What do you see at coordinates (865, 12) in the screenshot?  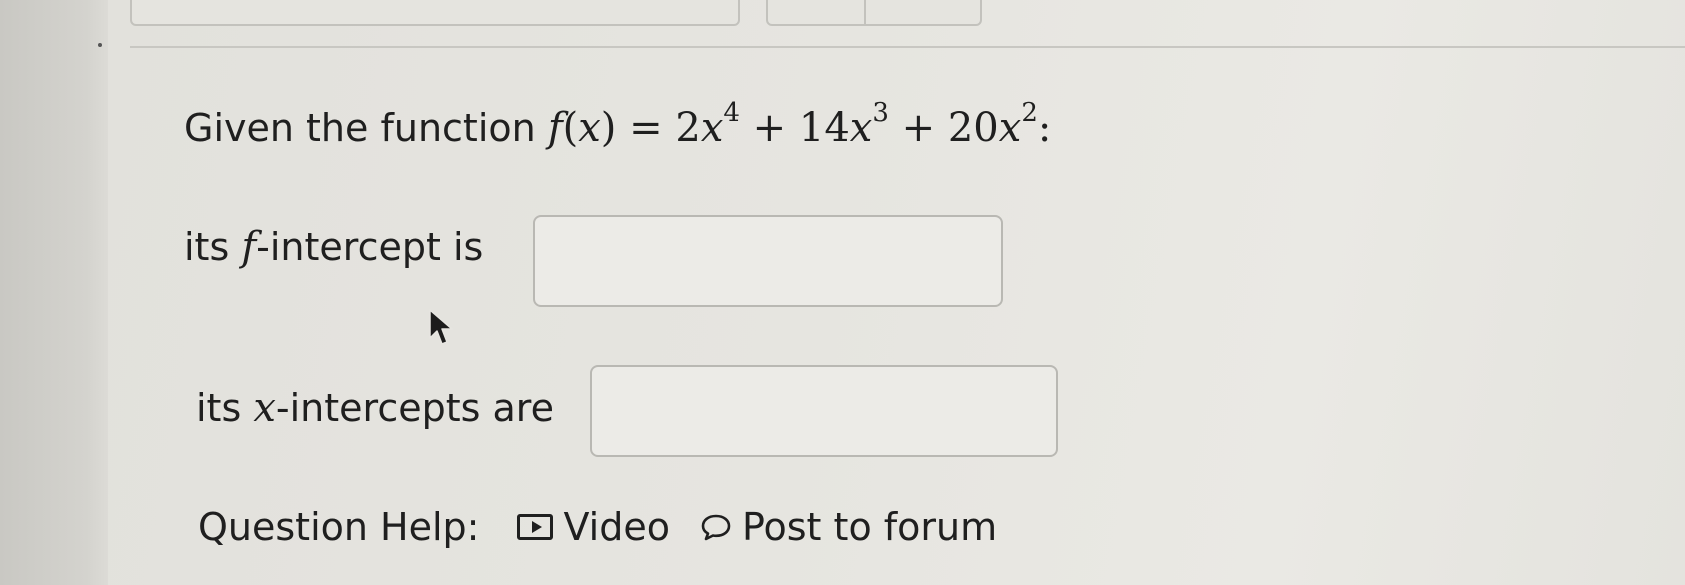 I see `button-divider` at bounding box center [865, 12].